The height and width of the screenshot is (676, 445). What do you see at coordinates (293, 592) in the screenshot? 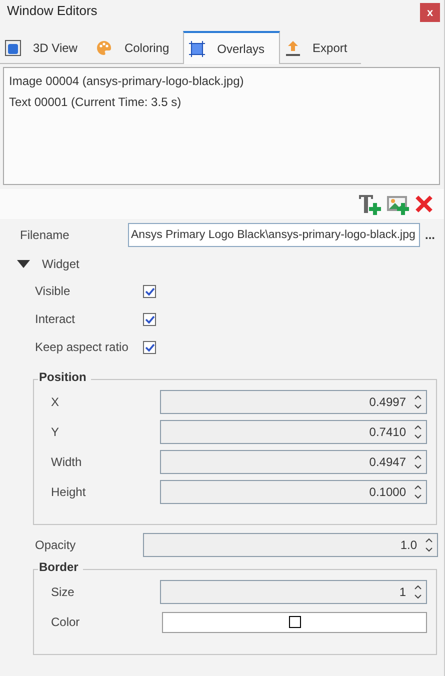
I see `spin-field: 1` at bounding box center [293, 592].